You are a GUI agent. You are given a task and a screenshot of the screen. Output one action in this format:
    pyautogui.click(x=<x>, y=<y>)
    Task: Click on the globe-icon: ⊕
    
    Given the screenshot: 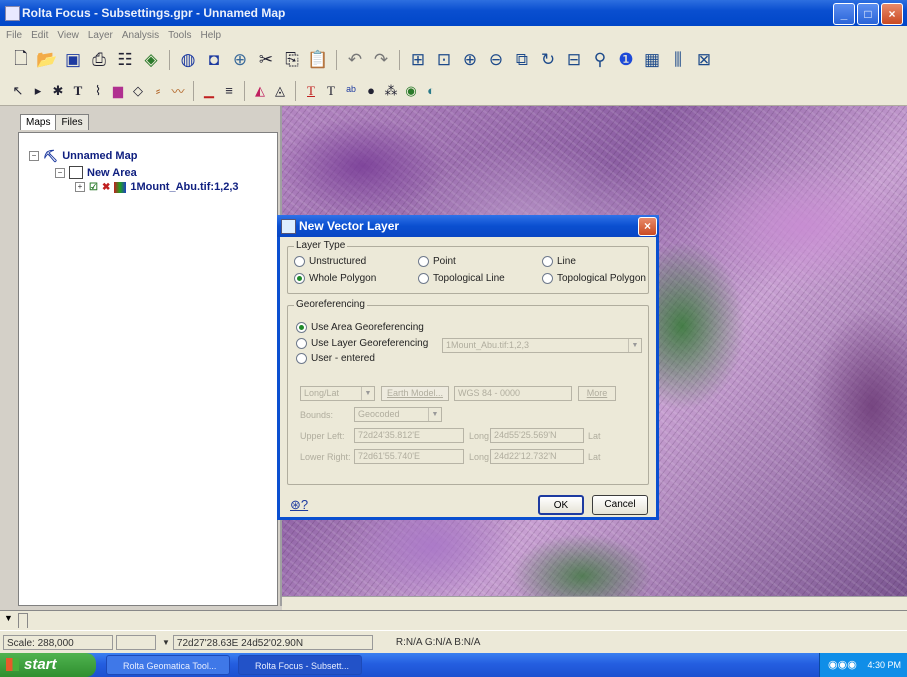 What is the action you would take?
    pyautogui.click(x=240, y=60)
    